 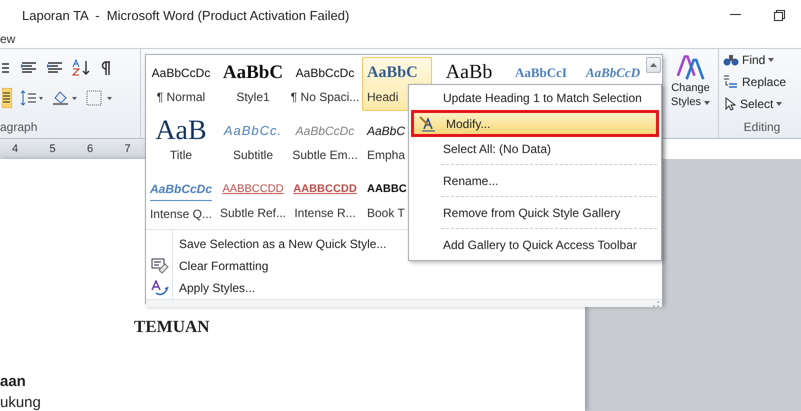 What do you see at coordinates (160, 288) in the screenshot?
I see `apply-styles-icon` at bounding box center [160, 288].